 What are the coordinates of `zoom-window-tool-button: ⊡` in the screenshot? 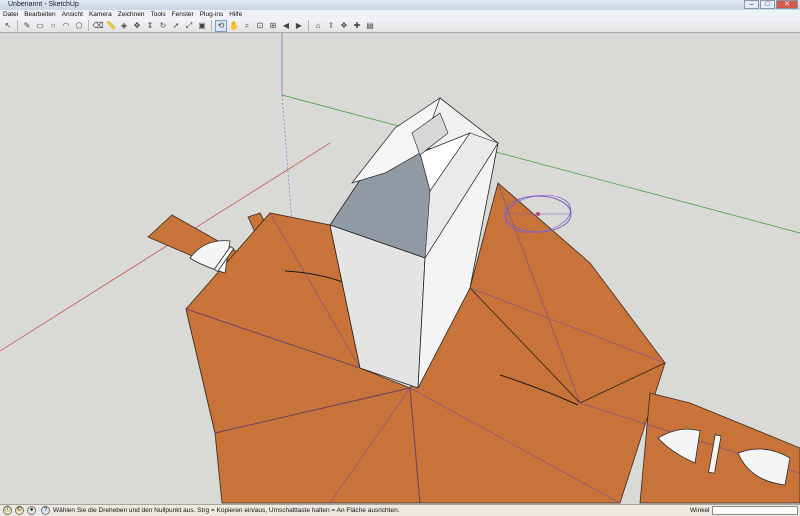 It's located at (260, 26).